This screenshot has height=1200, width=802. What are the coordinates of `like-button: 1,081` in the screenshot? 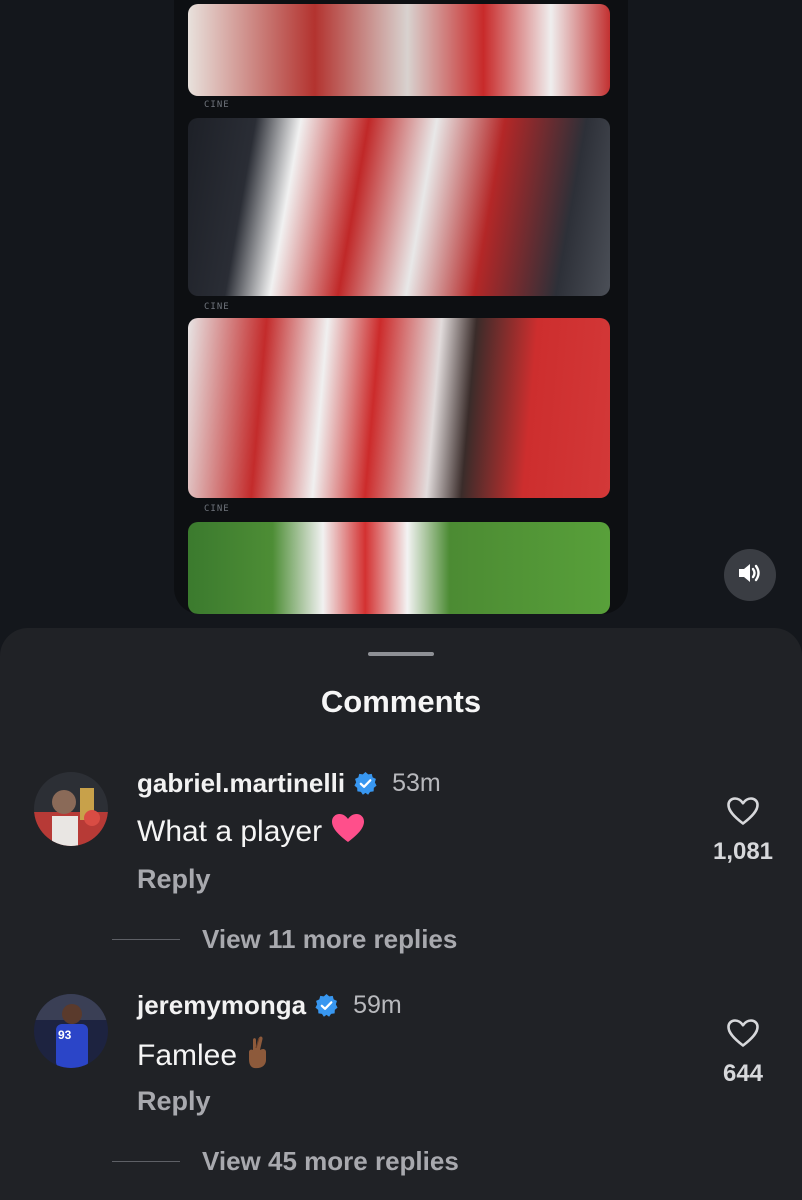 It's located at (743, 831).